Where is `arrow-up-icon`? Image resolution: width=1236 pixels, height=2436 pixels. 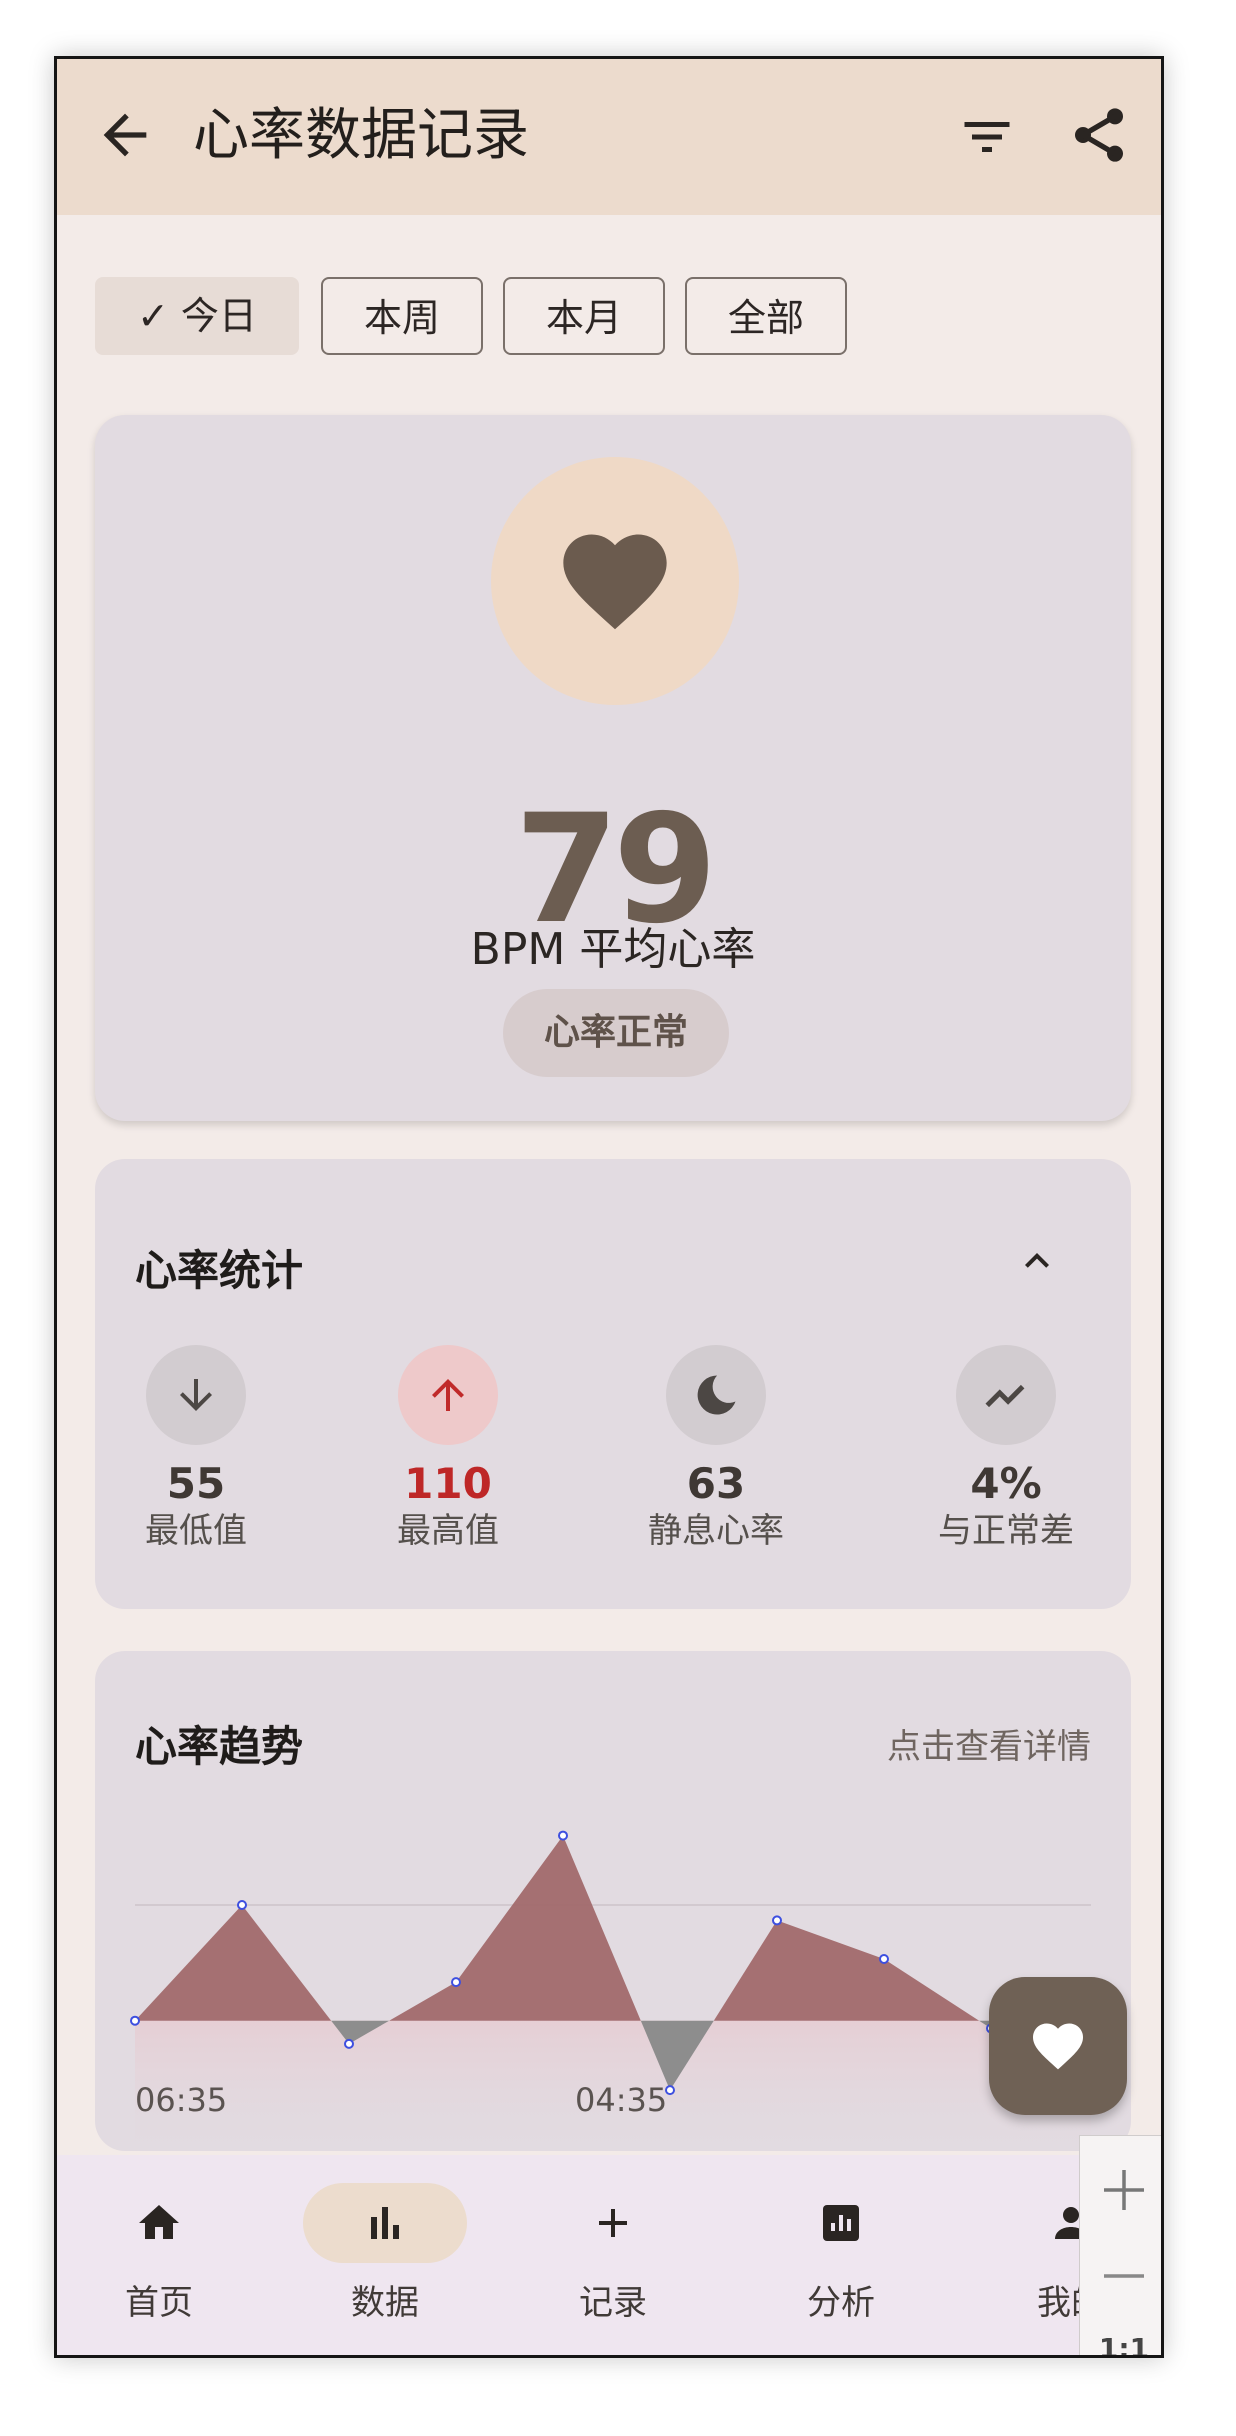
arrow-up-icon is located at coordinates (448, 1395).